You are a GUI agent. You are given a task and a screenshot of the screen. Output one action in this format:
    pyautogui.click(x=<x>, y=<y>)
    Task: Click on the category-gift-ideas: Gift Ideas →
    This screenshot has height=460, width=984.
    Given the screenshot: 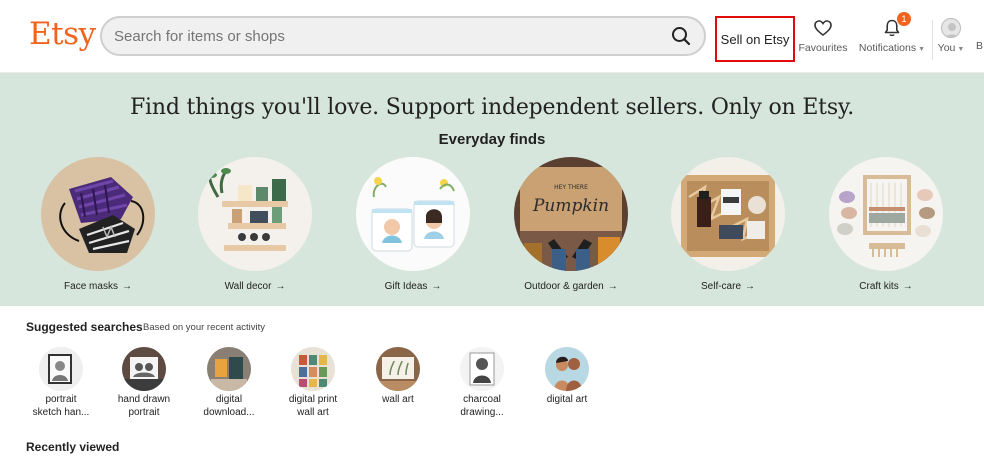 What is the action you would take?
    pyautogui.click(x=413, y=227)
    